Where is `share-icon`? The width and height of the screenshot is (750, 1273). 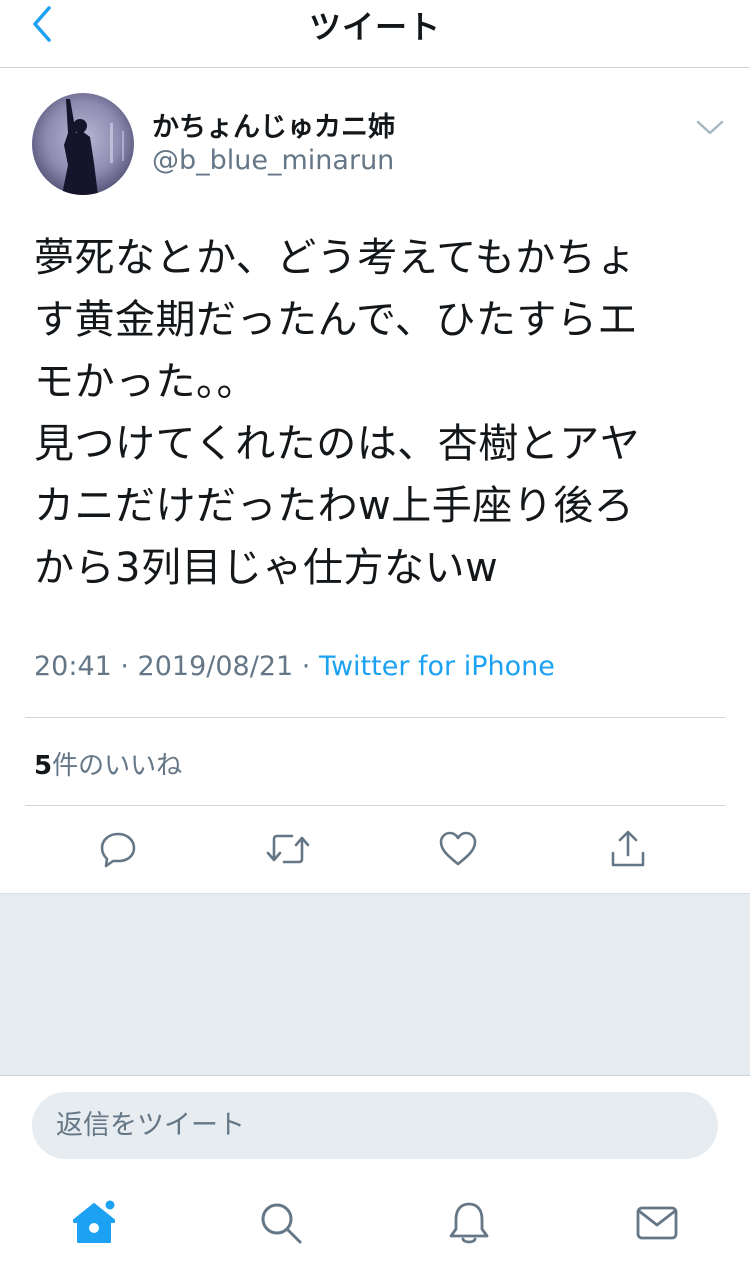 share-icon is located at coordinates (628, 848).